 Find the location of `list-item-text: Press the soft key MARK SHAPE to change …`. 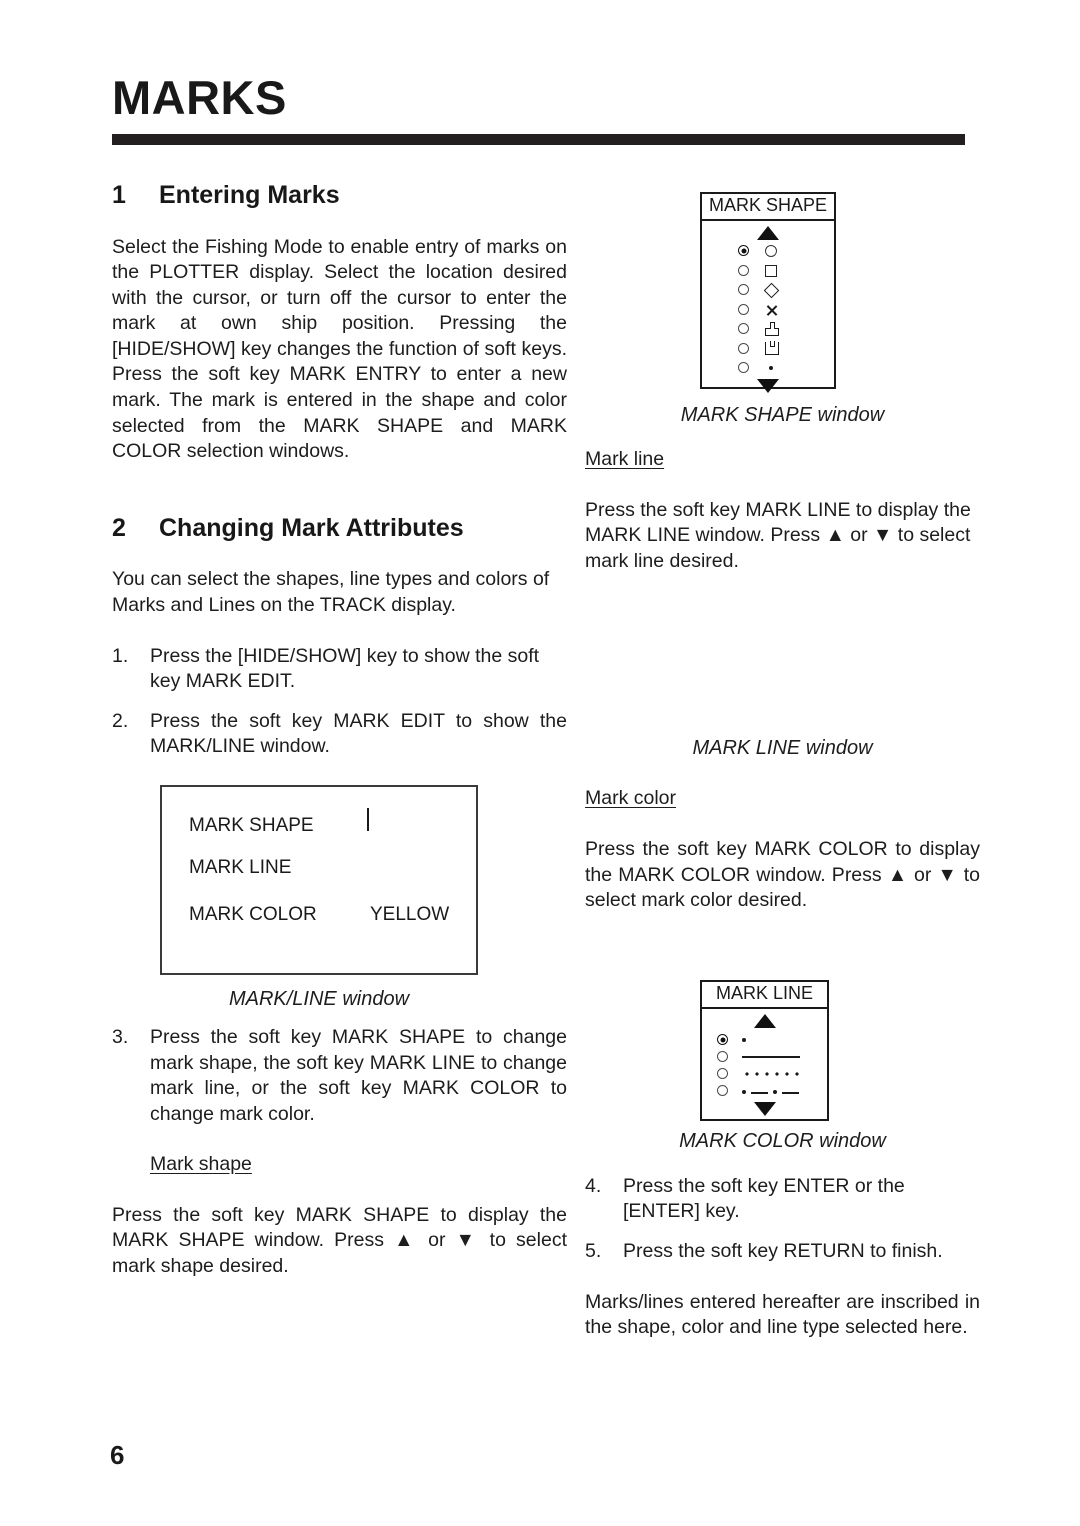

list-item-text: Press the soft key MARK SHAPE to change … is located at coordinates (358, 1075).